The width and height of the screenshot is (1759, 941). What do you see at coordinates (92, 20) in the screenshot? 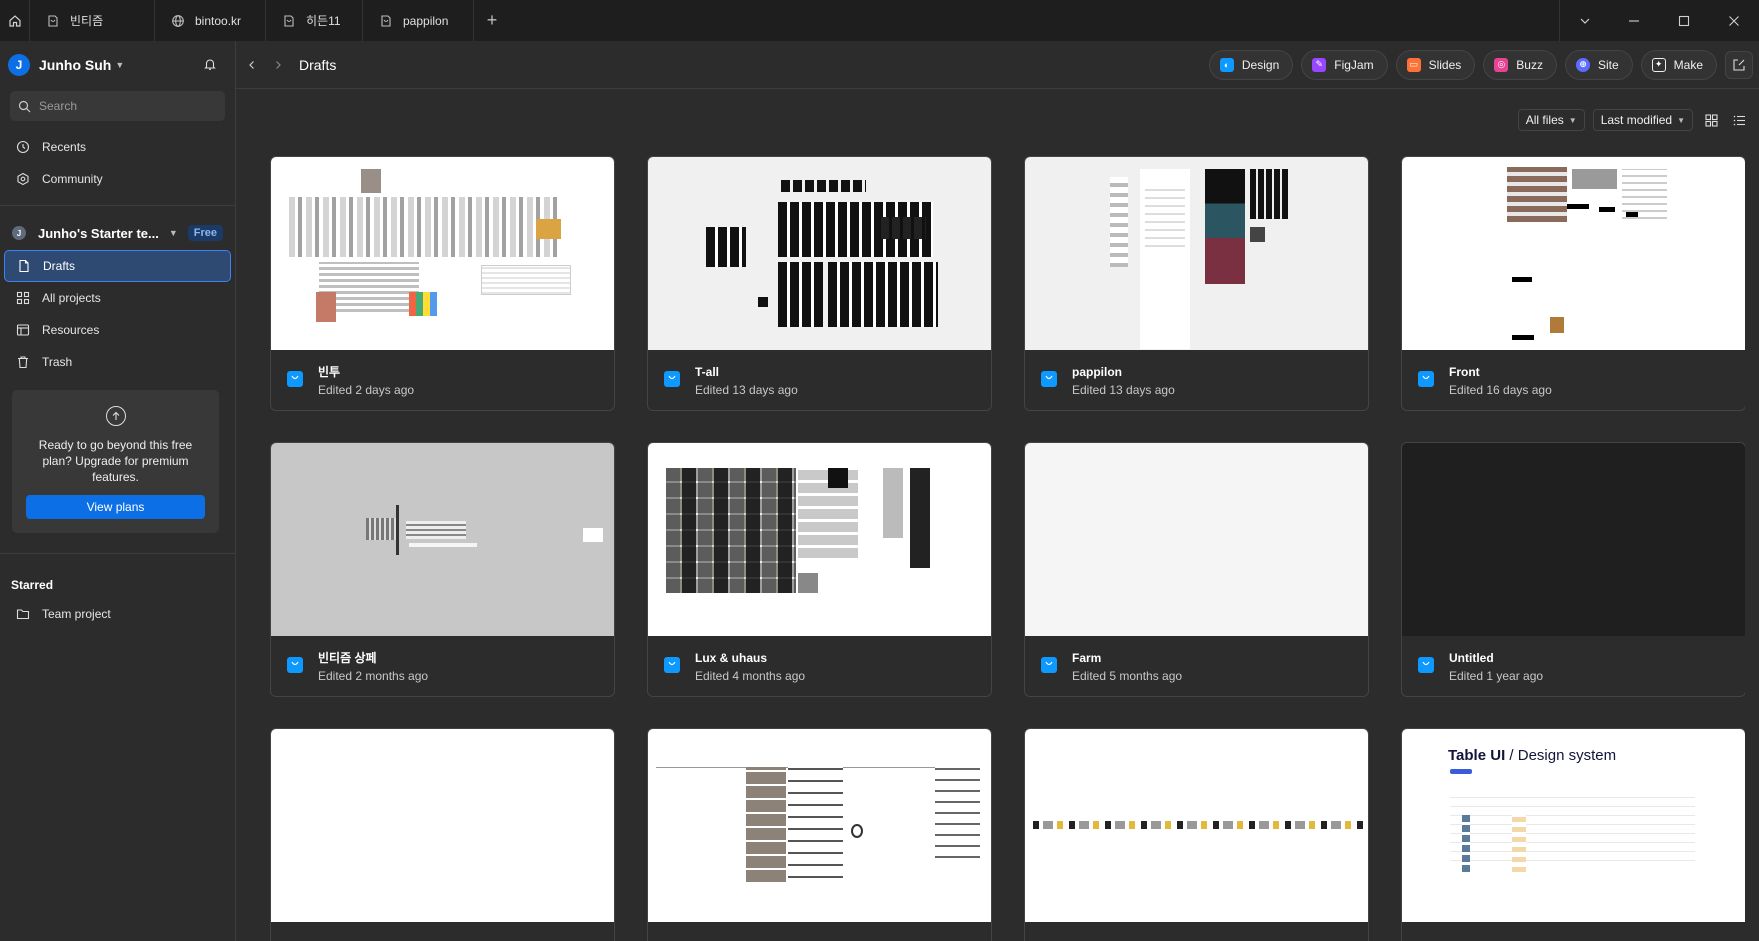
I see `tab-1: 빈티즘` at bounding box center [92, 20].